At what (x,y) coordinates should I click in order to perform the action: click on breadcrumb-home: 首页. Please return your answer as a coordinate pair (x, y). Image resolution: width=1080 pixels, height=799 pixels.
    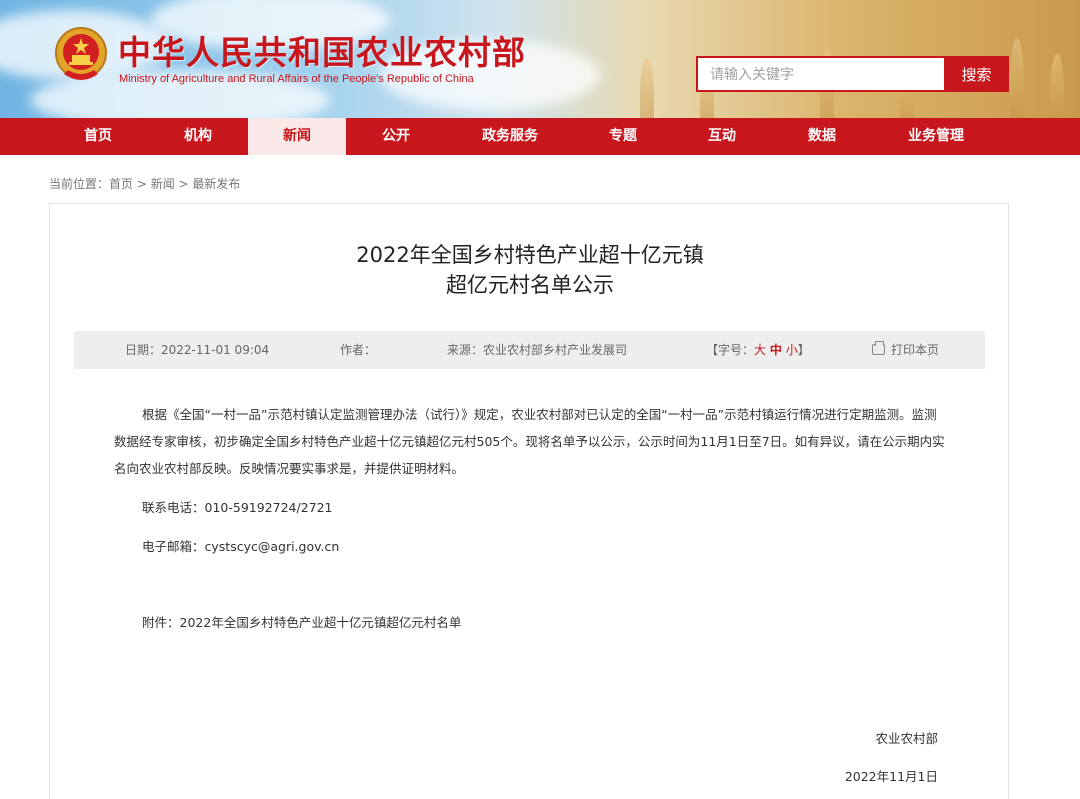
    Looking at the image, I should click on (121, 184).